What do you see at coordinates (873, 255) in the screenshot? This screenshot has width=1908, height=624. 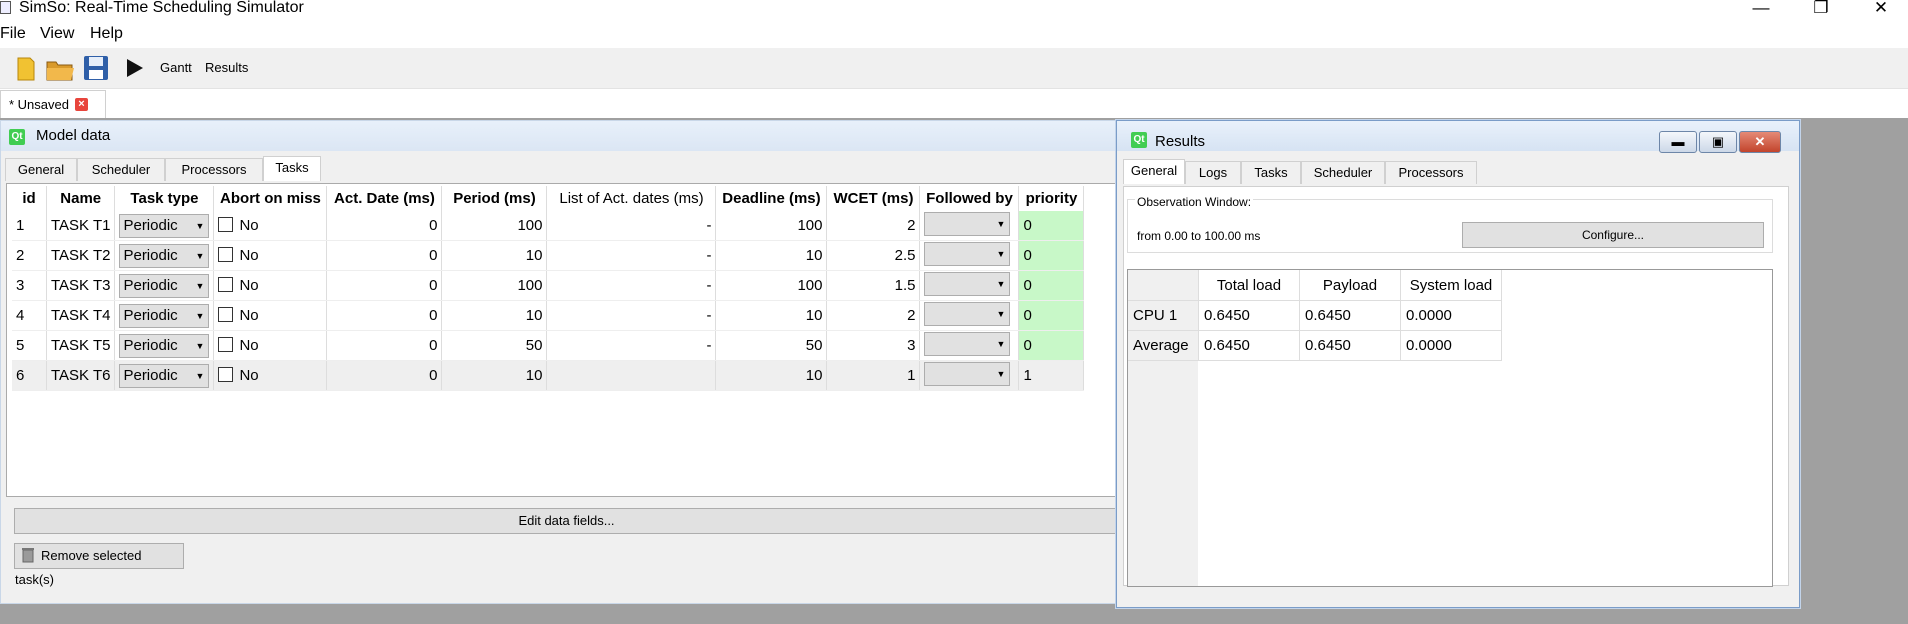 I see `cell-wcet: 2.5` at bounding box center [873, 255].